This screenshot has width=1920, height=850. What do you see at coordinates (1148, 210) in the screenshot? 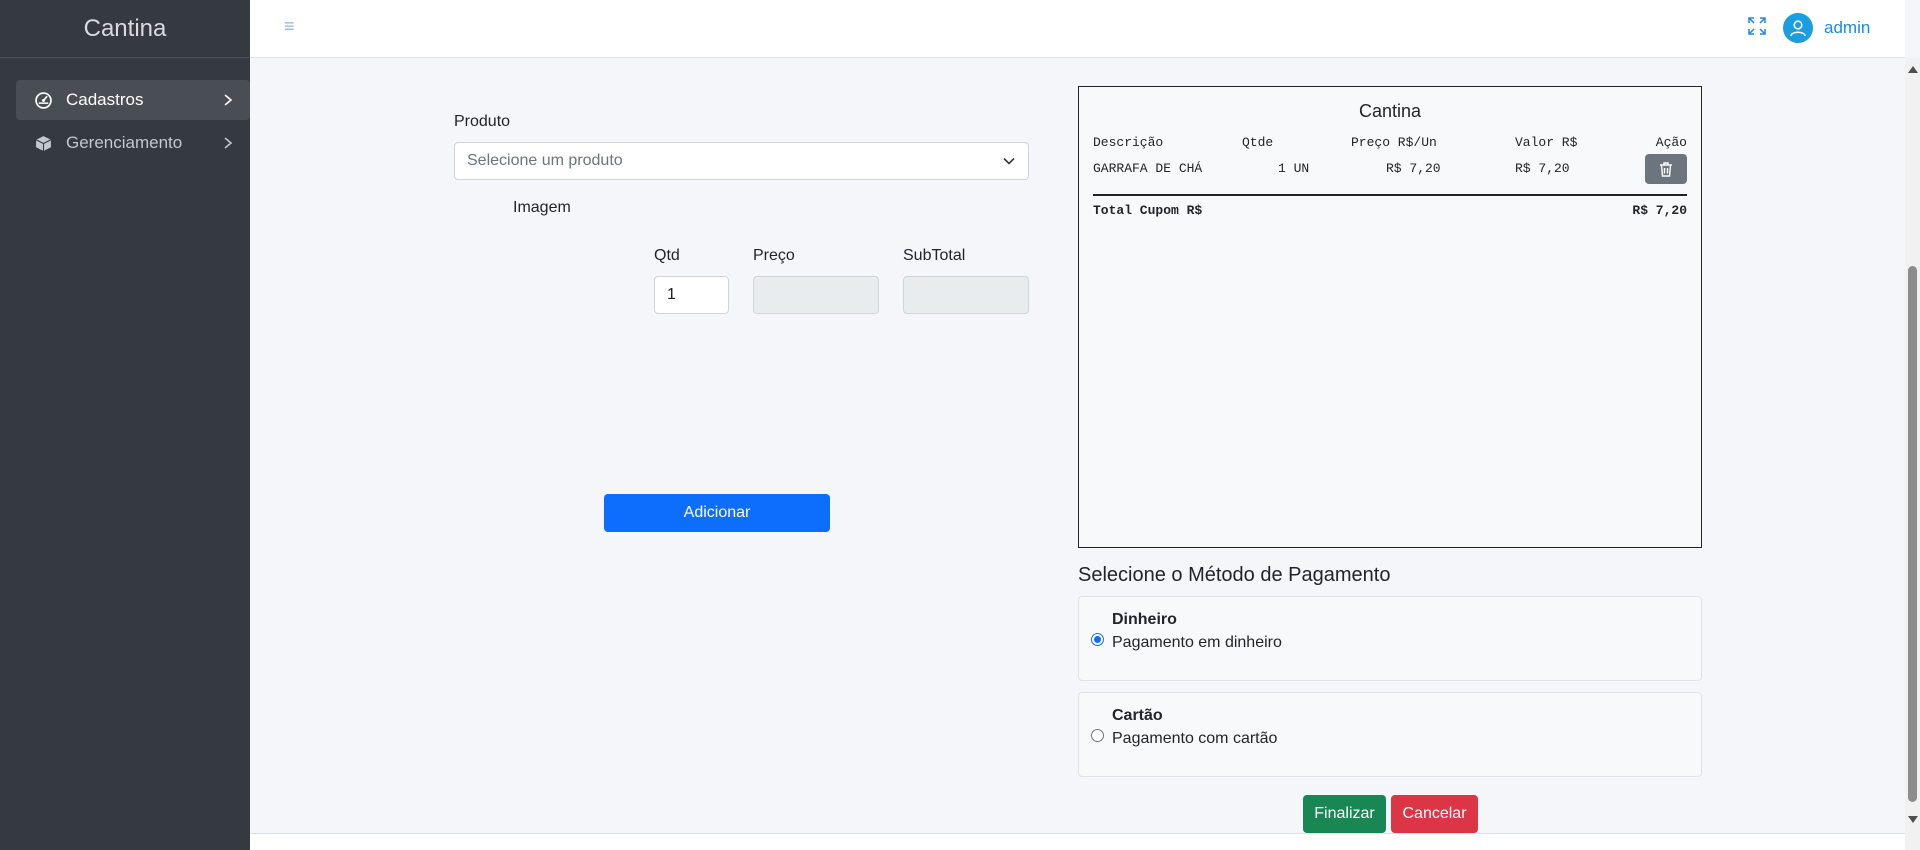
I see `total-label: Total Cupom R$` at bounding box center [1148, 210].